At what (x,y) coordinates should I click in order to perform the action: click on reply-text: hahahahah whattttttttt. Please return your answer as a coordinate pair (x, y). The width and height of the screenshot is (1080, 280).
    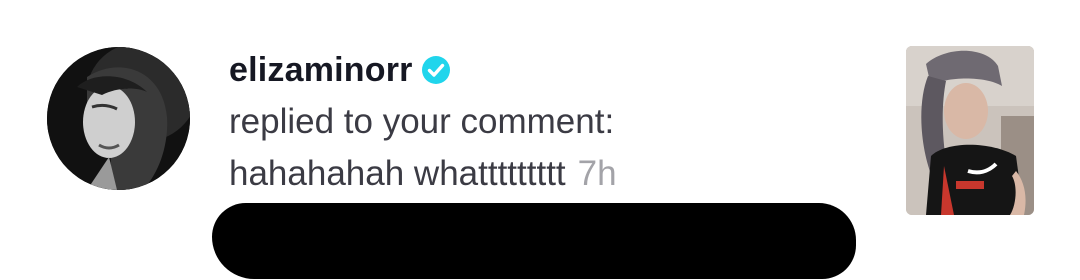
    Looking at the image, I should click on (397, 173).